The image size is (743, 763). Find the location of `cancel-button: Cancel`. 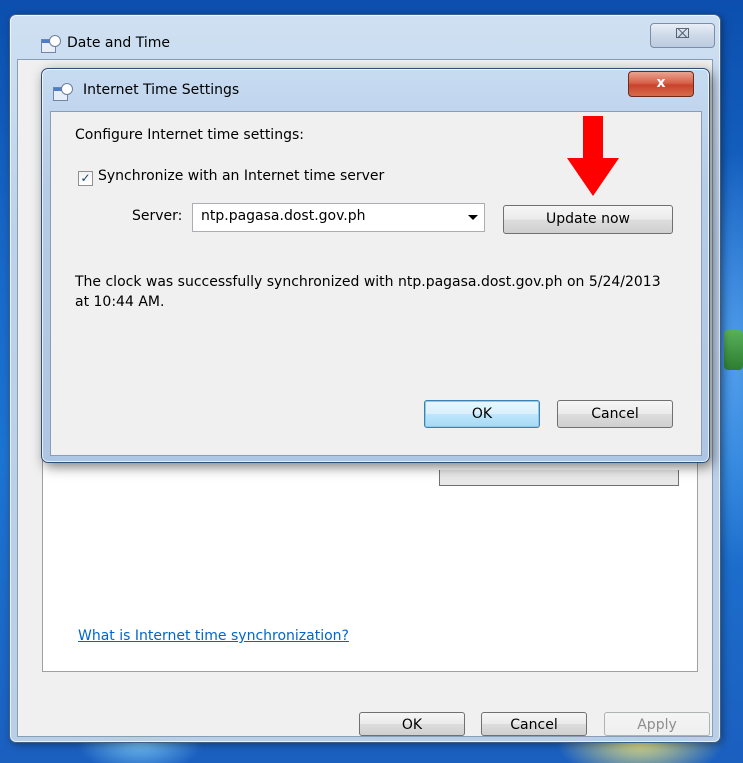

cancel-button: Cancel is located at coordinates (534, 724).